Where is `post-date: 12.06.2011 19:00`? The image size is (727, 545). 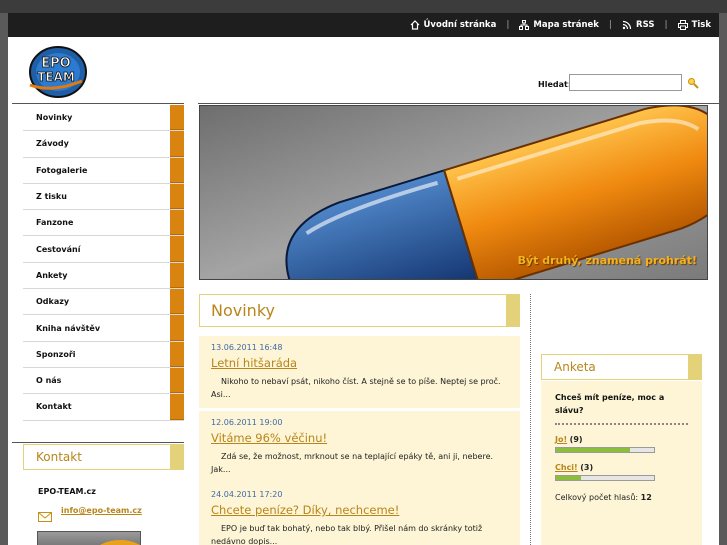
post-date: 12.06.2011 19:00 is located at coordinates (247, 422).